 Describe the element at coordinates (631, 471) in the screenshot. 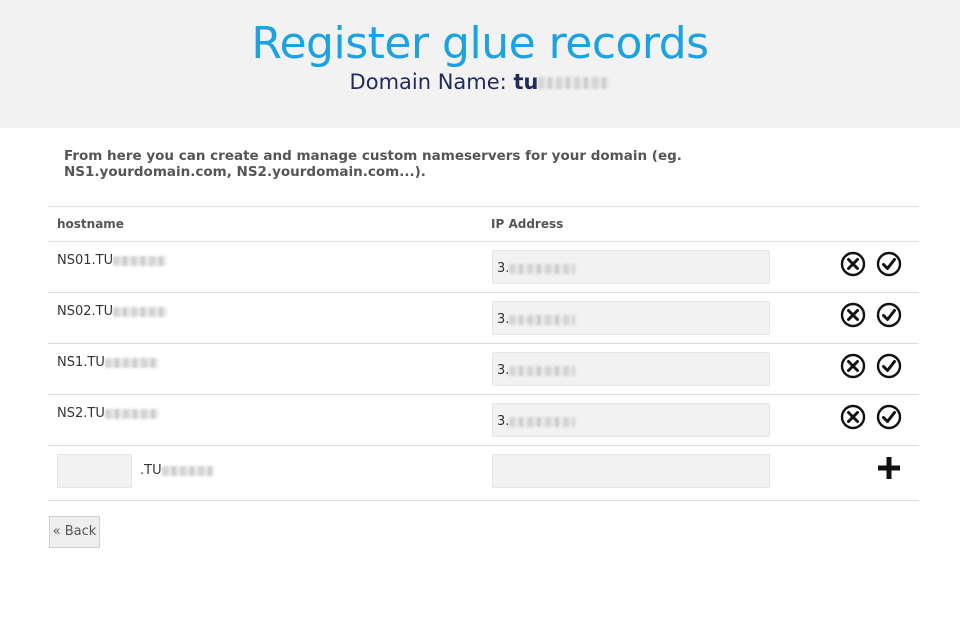

I see `new-ip-address-input` at that location.